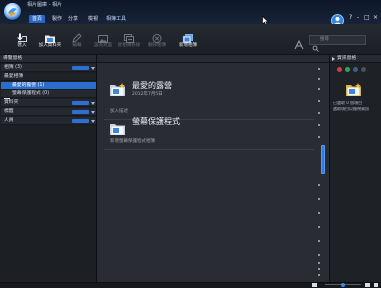 The width and height of the screenshot is (381, 288). What do you see at coordinates (129, 40) in the screenshot?
I see `remove-from-album-button: 從相簿移除` at bounding box center [129, 40].